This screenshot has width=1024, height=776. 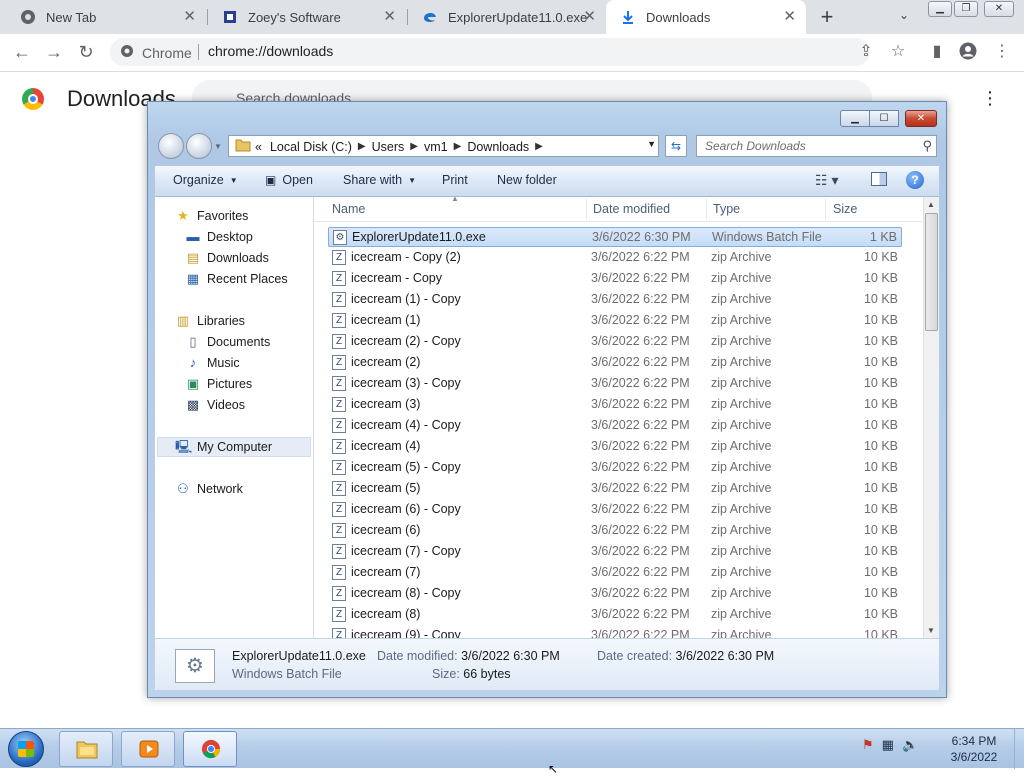 I want to click on column-name: Name, so click(x=348, y=209).